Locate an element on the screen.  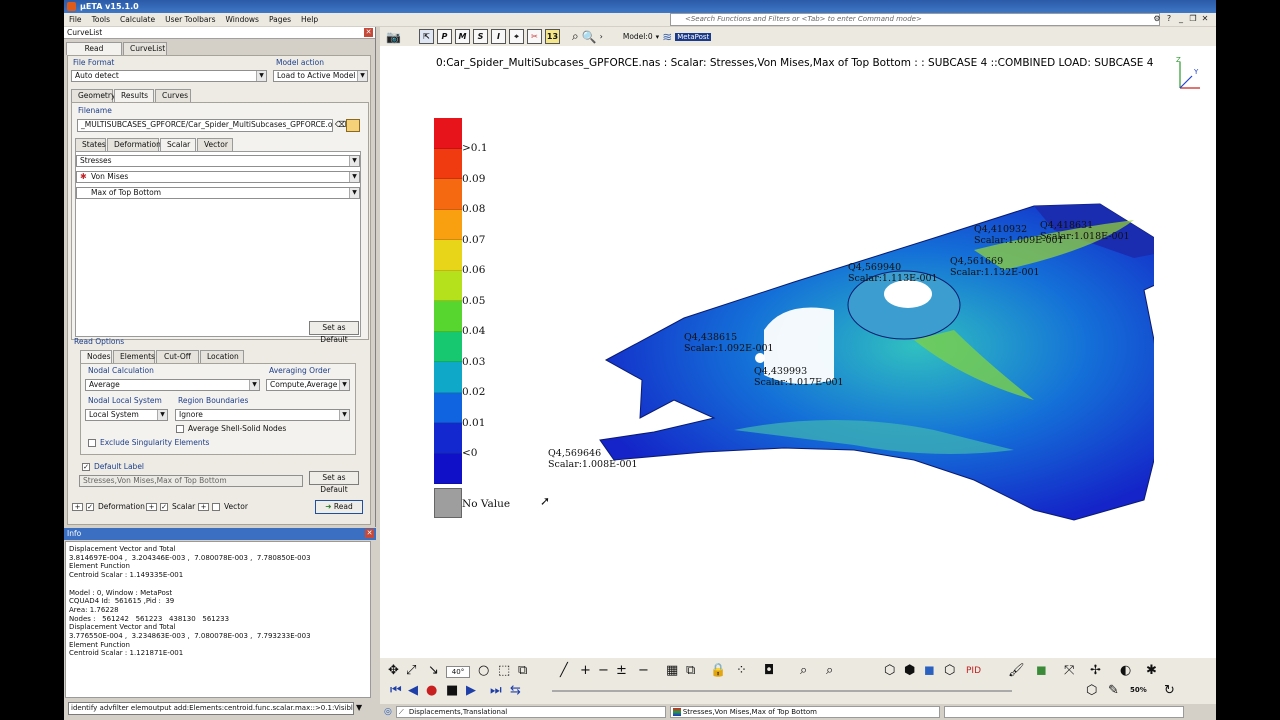
m-icon: M is located at coordinates (462, 36).